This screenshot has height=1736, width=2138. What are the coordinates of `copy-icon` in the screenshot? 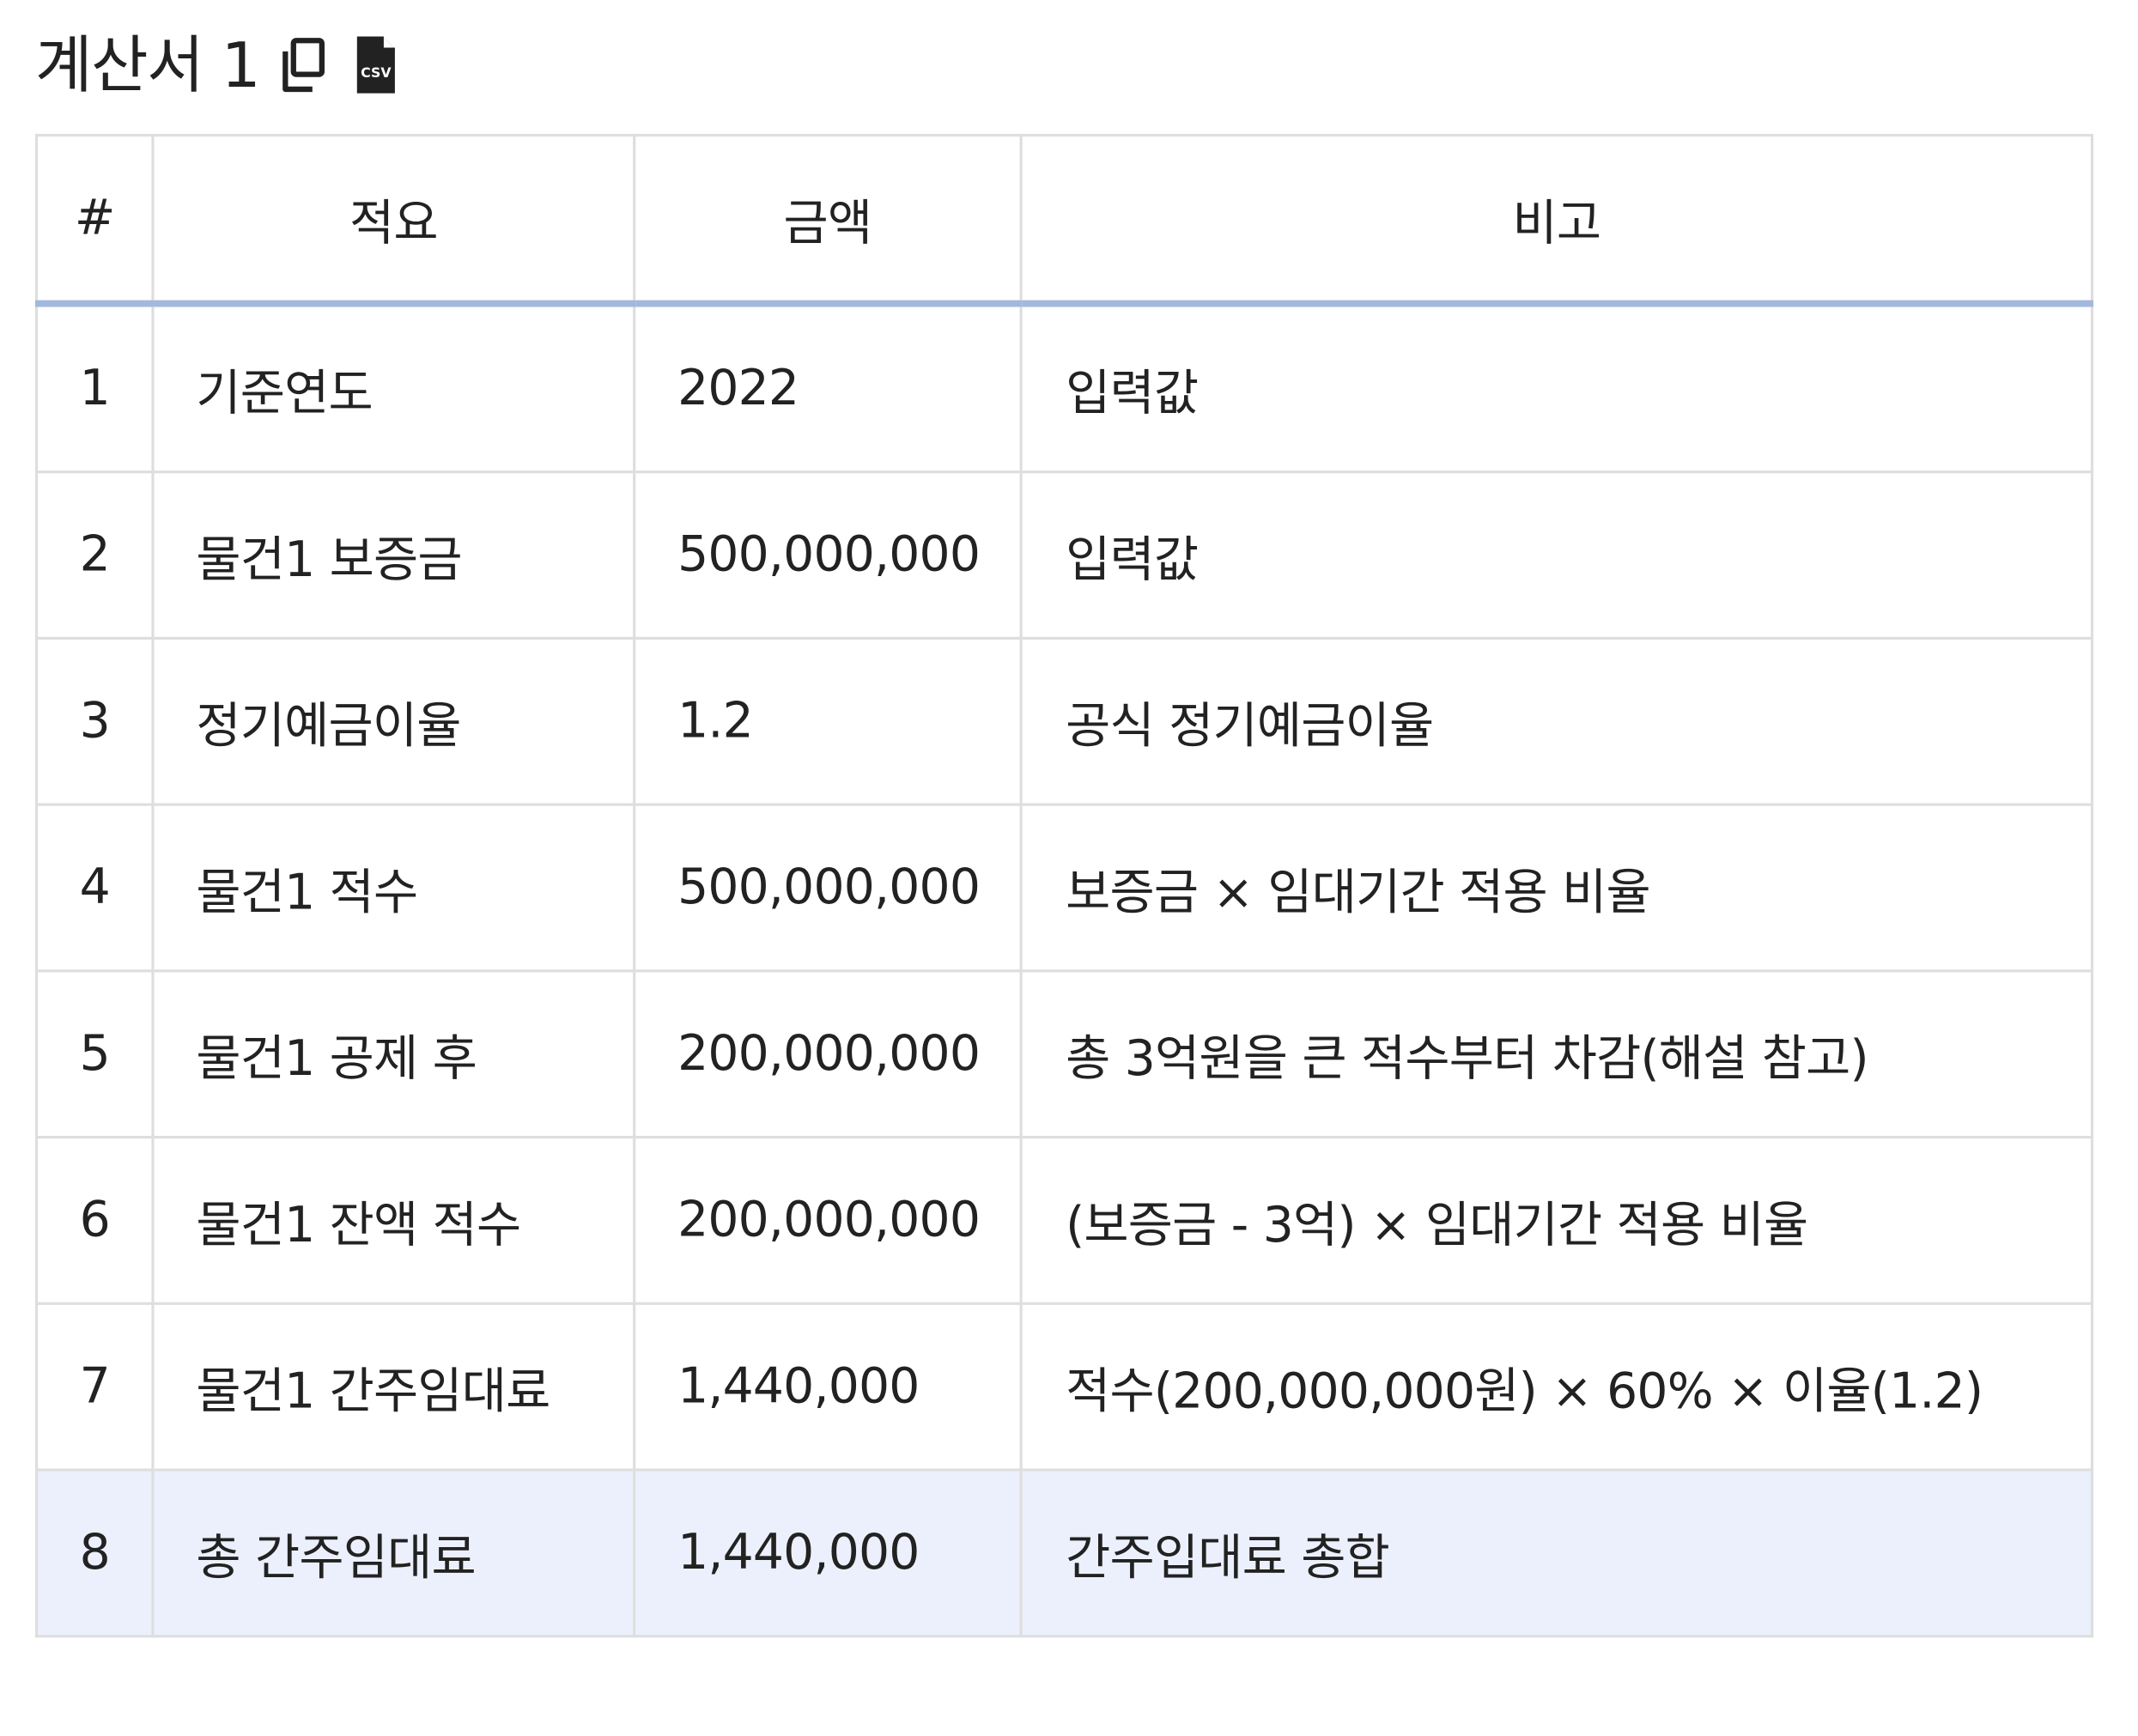 It's located at (303, 64).